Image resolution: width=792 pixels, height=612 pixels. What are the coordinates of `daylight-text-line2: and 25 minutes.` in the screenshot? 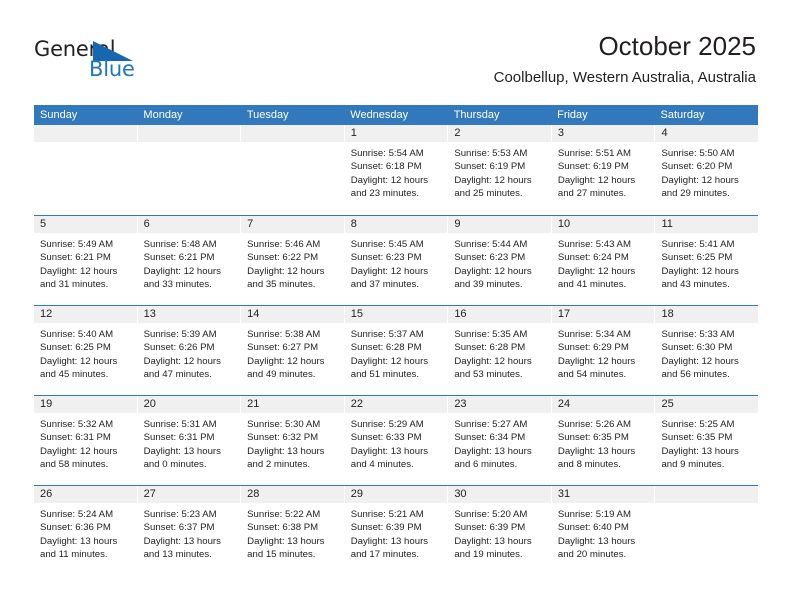 It's located at (488, 194).